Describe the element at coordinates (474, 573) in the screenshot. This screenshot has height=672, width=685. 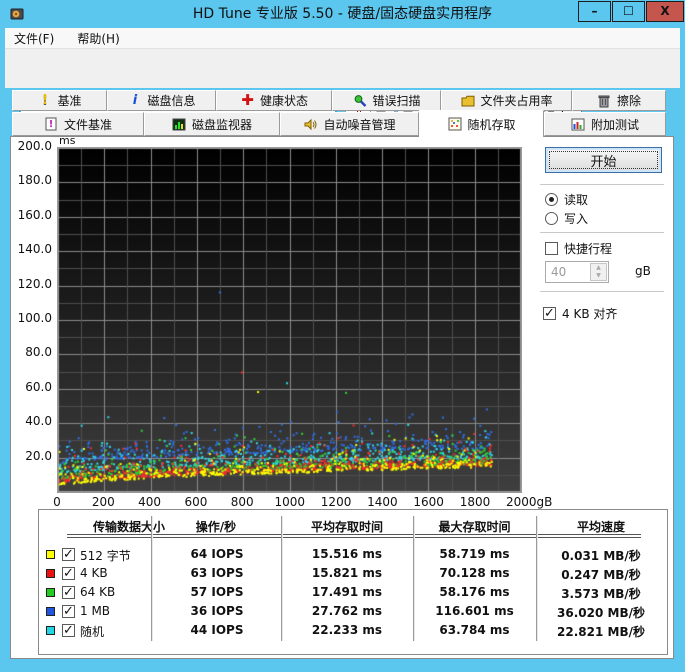
I see `max-access-value: 70.128 ms` at that location.